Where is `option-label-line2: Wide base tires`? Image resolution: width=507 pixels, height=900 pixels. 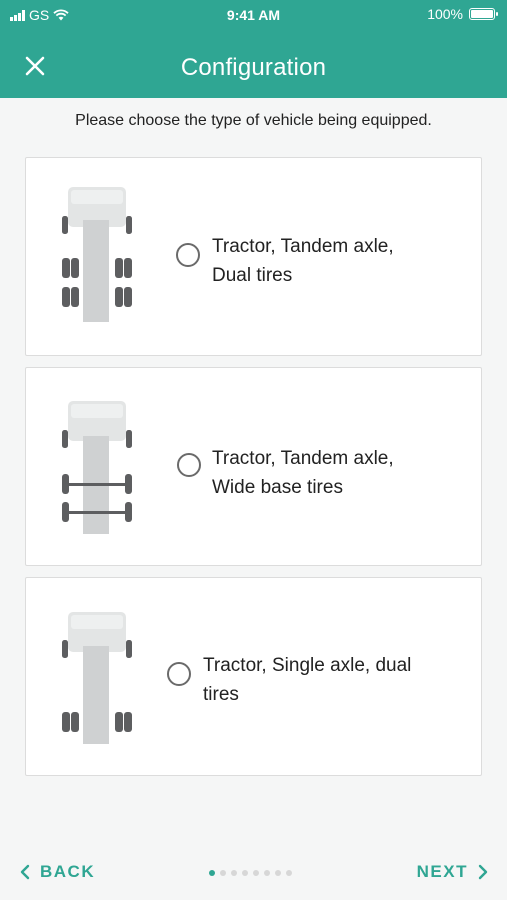 option-label-line2: Wide base tires is located at coordinates (277, 487).